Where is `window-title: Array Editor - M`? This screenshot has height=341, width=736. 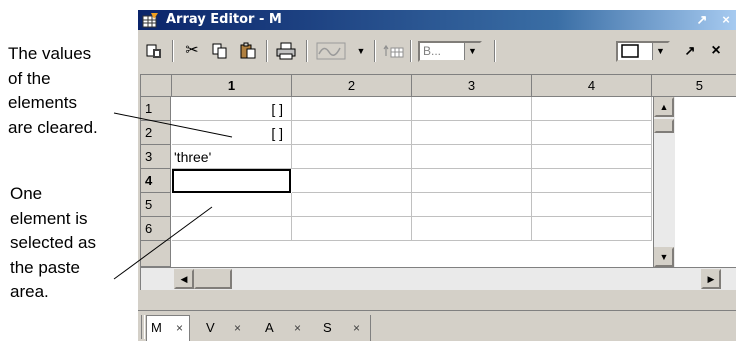 window-title: Array Editor - M is located at coordinates (224, 19).